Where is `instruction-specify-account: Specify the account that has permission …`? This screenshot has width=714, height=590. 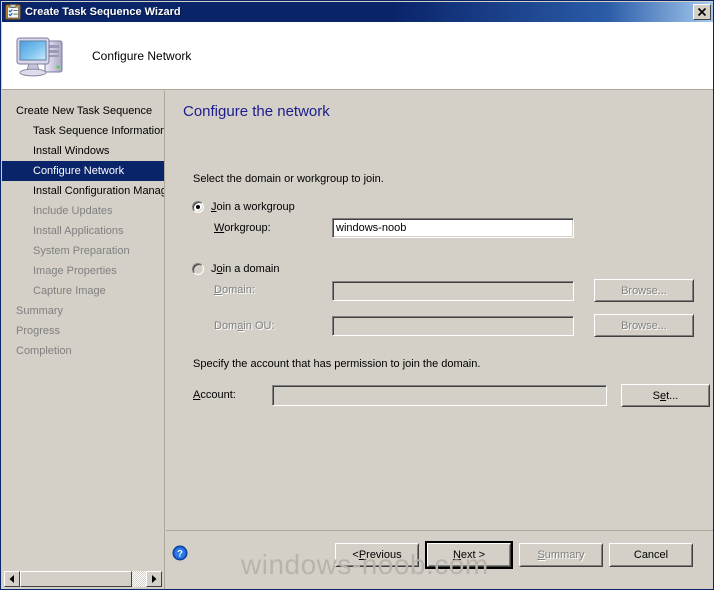 instruction-specify-account: Specify the account that has permission … is located at coordinates (337, 364).